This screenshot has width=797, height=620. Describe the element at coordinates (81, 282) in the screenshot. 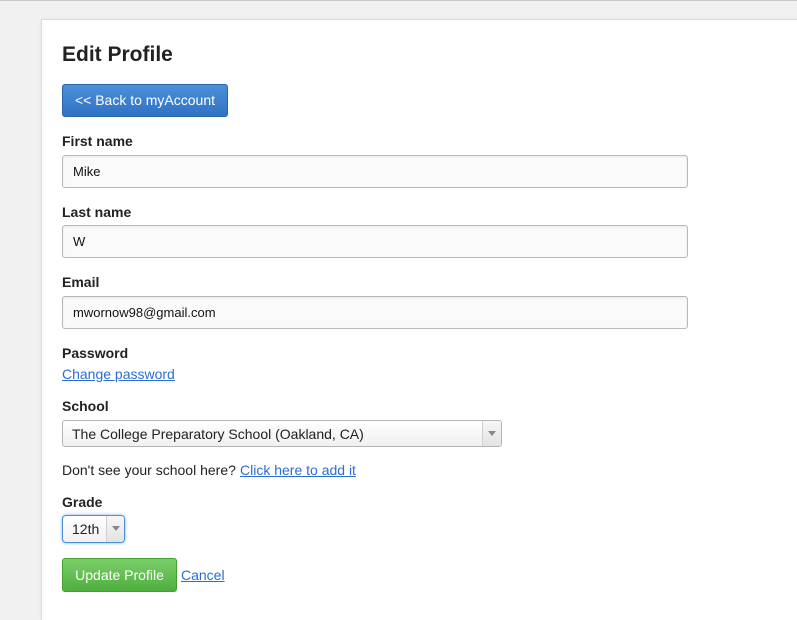

I see `email-label: Email` at that location.